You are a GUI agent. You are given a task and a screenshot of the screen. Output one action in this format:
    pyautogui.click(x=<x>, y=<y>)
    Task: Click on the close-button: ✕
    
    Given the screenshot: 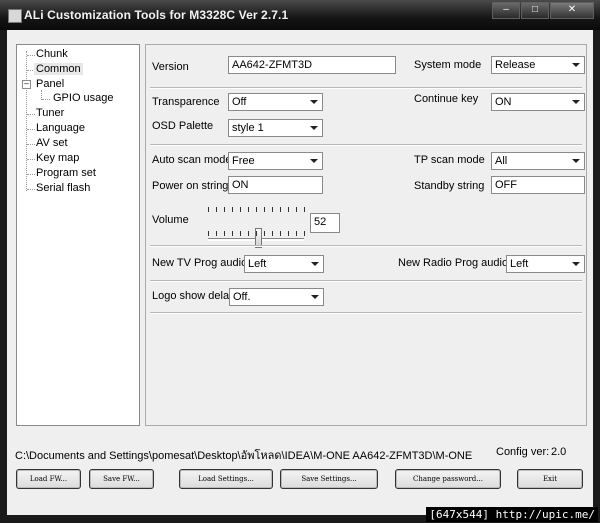 What is the action you would take?
    pyautogui.click(x=572, y=10)
    